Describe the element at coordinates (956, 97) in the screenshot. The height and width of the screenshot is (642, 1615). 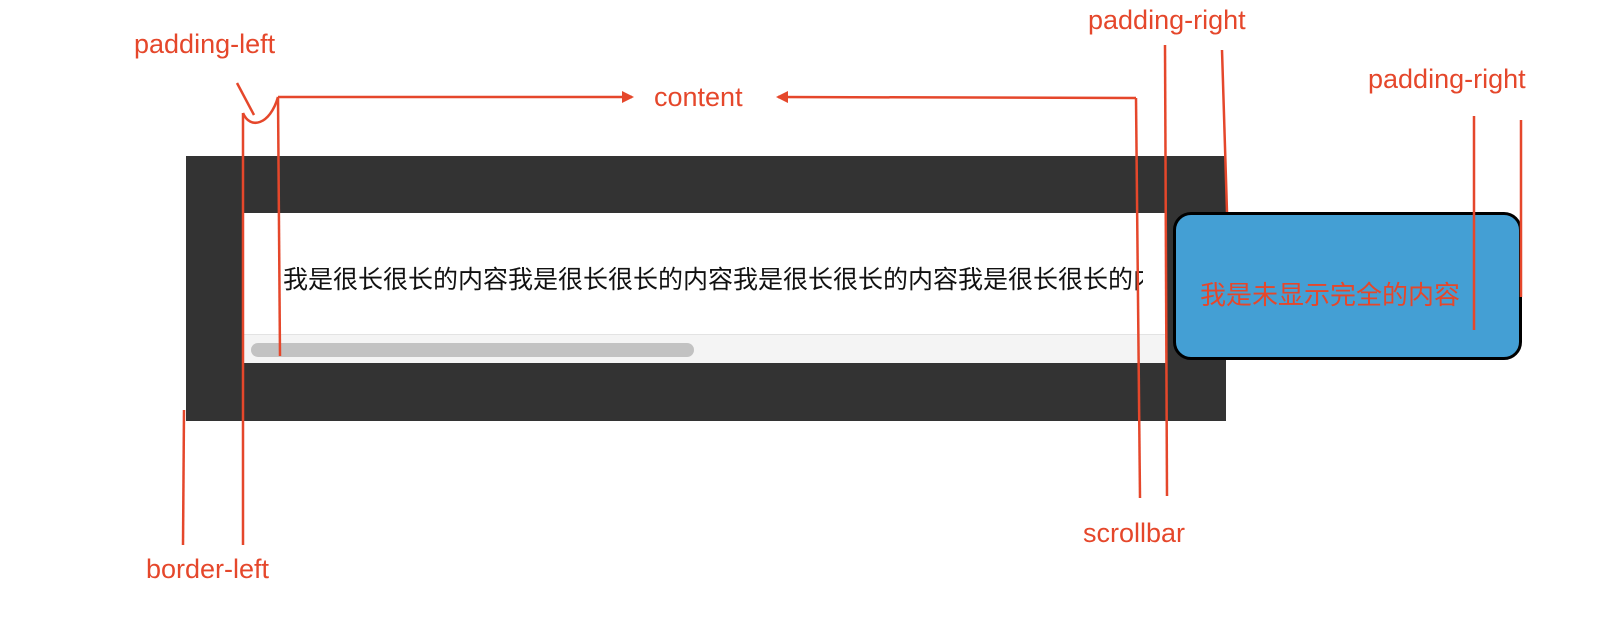
I see `content-arrow-right` at that location.